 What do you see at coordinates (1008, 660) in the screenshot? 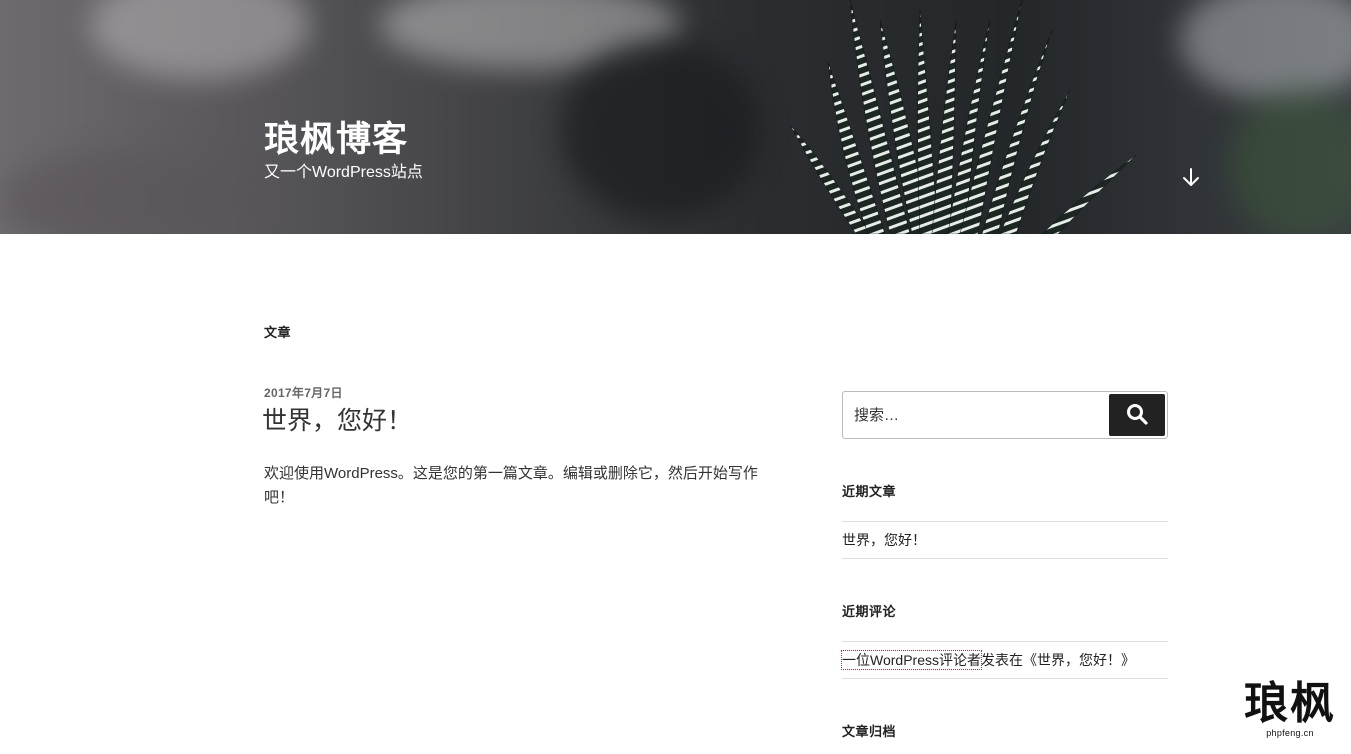
I see `comment-connector: 发表在《` at bounding box center [1008, 660].